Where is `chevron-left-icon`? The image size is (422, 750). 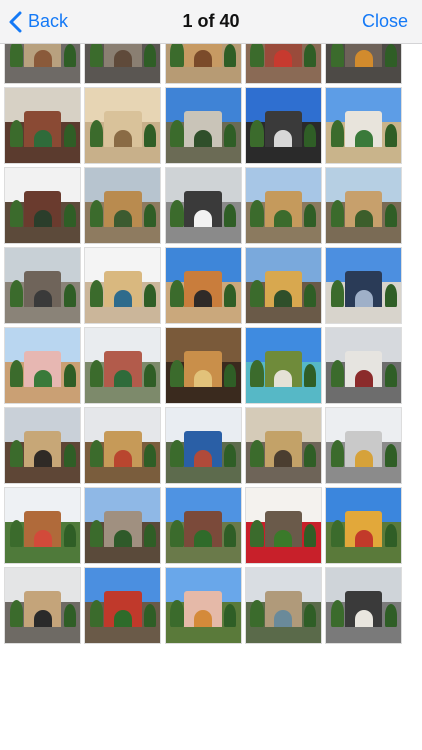 chevron-left-icon is located at coordinates (15, 21).